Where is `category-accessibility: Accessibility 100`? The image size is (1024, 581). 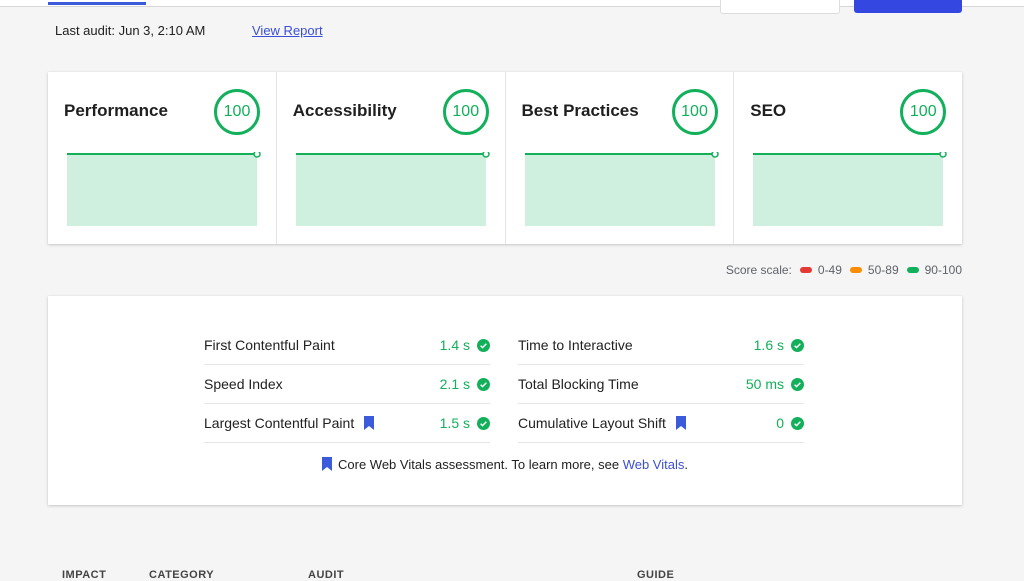 category-accessibility: Accessibility 100 is located at coordinates (391, 158).